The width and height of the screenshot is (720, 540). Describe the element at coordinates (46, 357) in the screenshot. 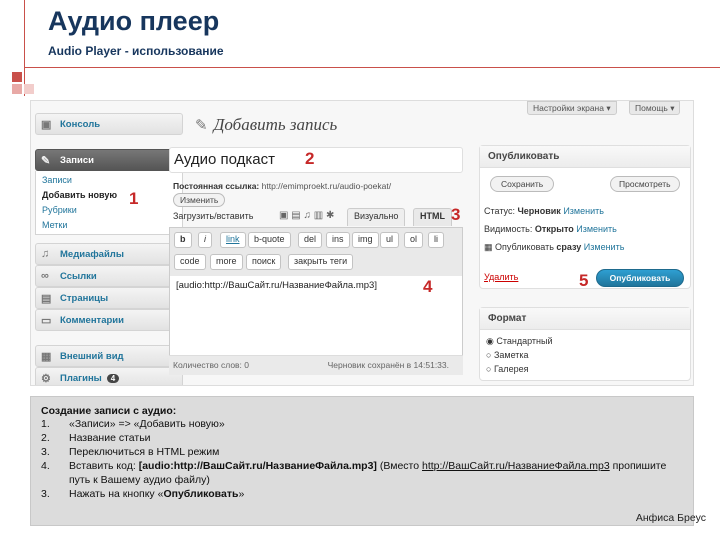

I see `appearance-icon: ▦` at that location.